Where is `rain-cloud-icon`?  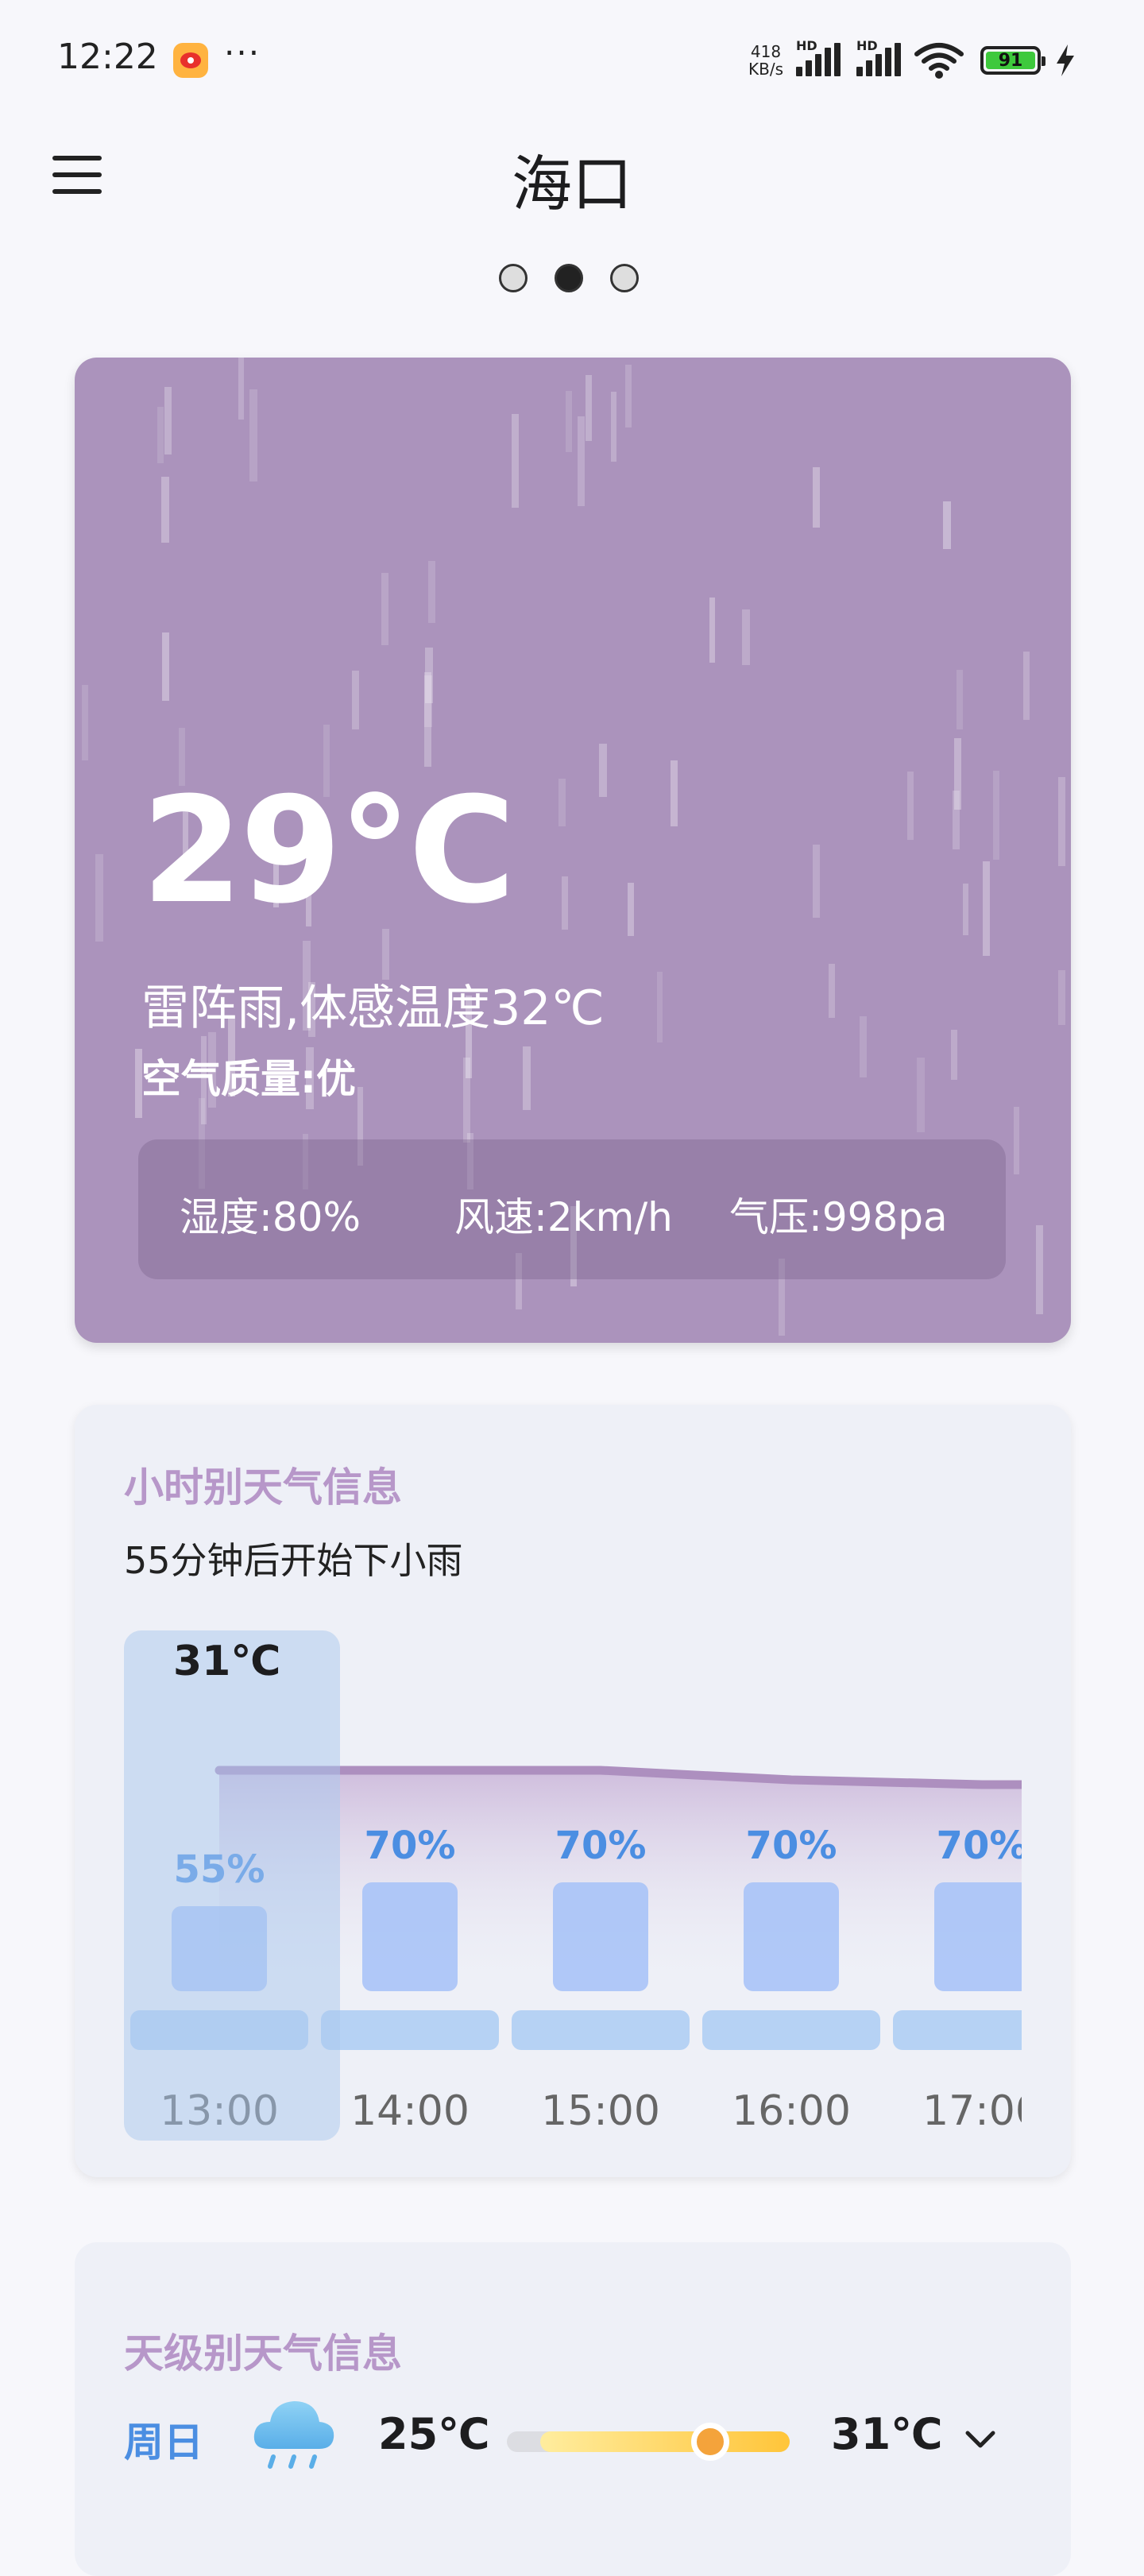 rain-cloud-icon is located at coordinates (293, 2435).